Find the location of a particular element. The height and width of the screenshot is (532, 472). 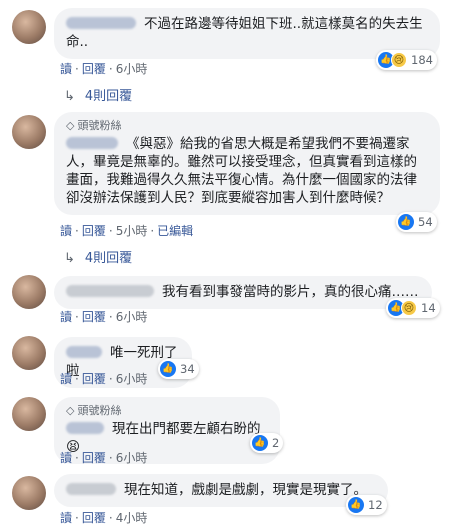

comment-text: 現在知道，戲劇是戲劇，現實是現實了。 is located at coordinates (245, 490).